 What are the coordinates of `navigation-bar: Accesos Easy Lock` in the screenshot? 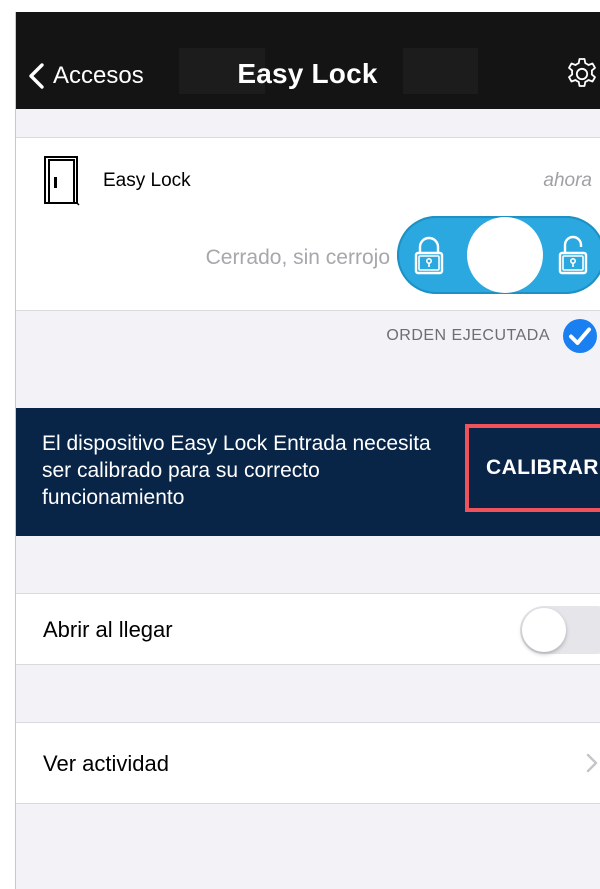 It's located at (307, 60).